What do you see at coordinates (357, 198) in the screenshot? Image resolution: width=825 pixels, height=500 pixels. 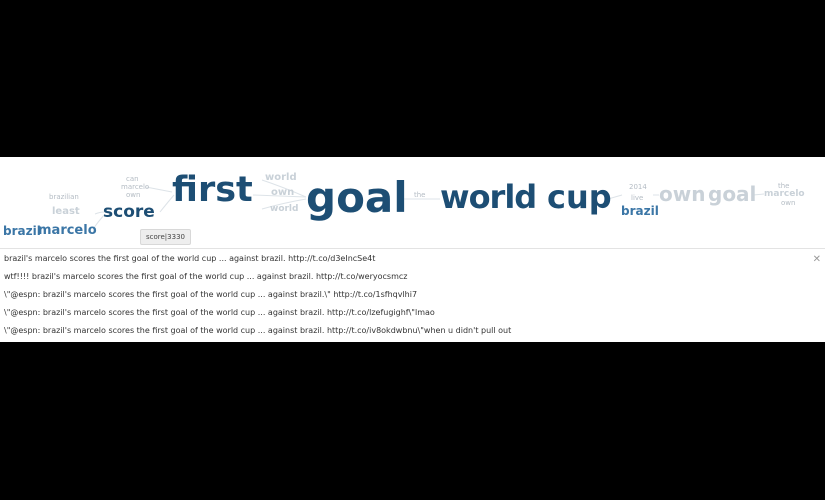 I see `tree-word-goal: goal` at bounding box center [357, 198].